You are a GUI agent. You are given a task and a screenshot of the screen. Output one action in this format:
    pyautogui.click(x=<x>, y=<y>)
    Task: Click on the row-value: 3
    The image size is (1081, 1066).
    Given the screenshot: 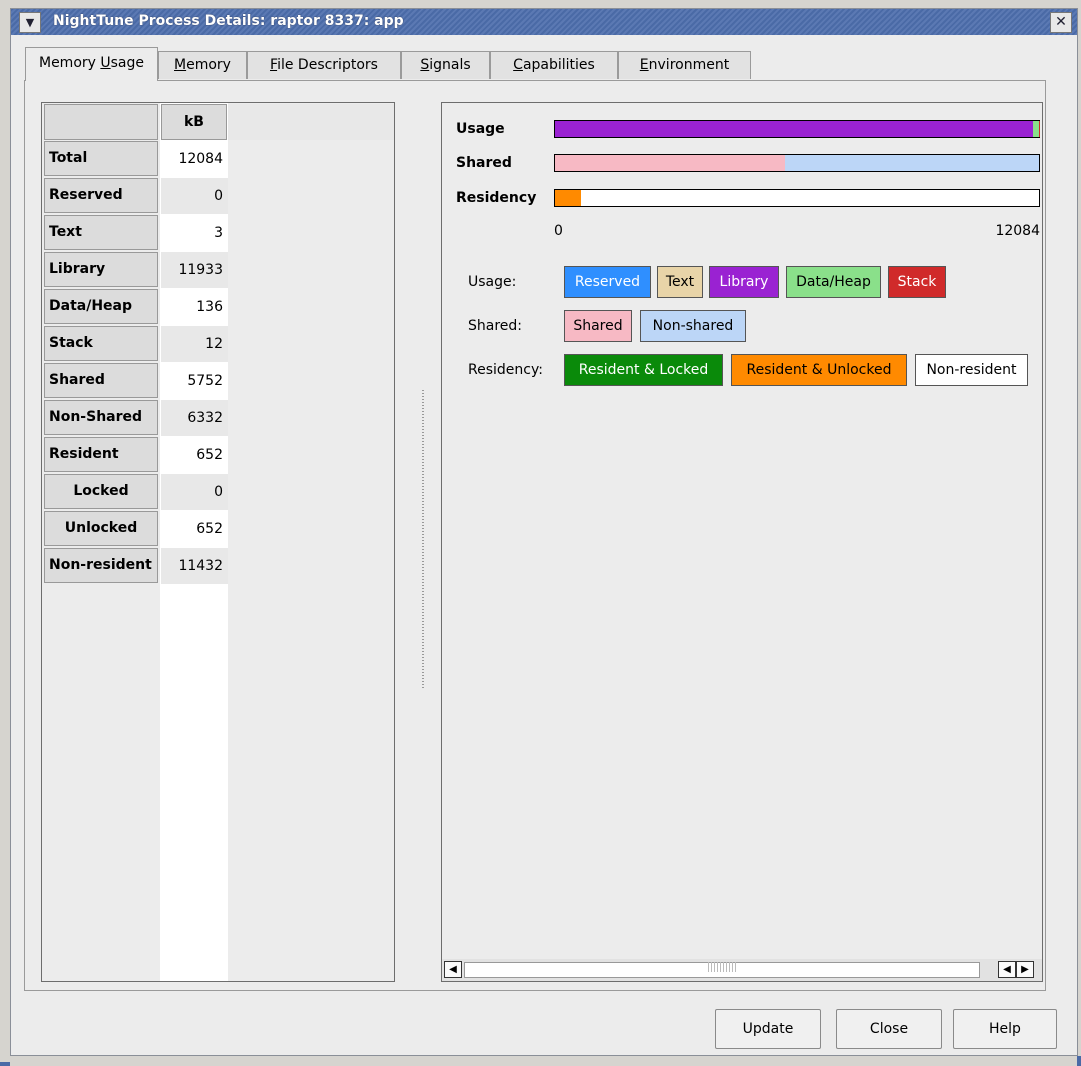 What is the action you would take?
    pyautogui.click(x=218, y=233)
    